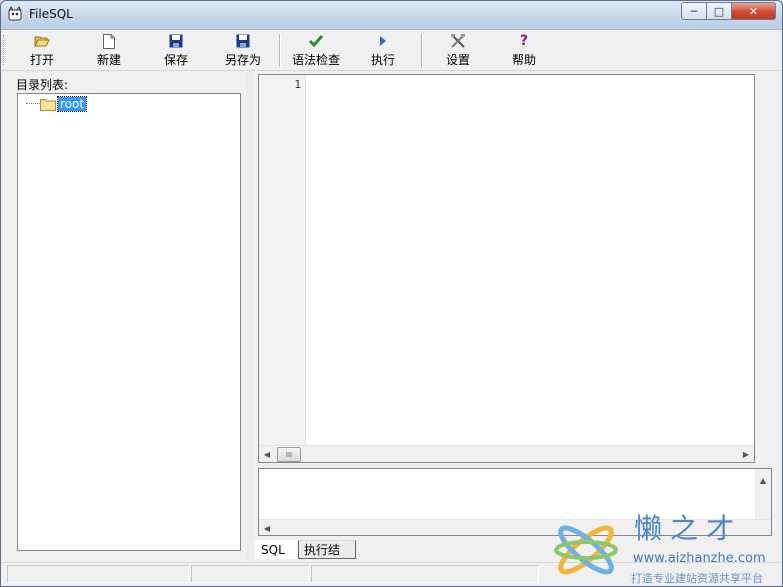 This screenshot has height=587, width=783. I want to click on watermark-brand: 懒之才, so click(688, 528).